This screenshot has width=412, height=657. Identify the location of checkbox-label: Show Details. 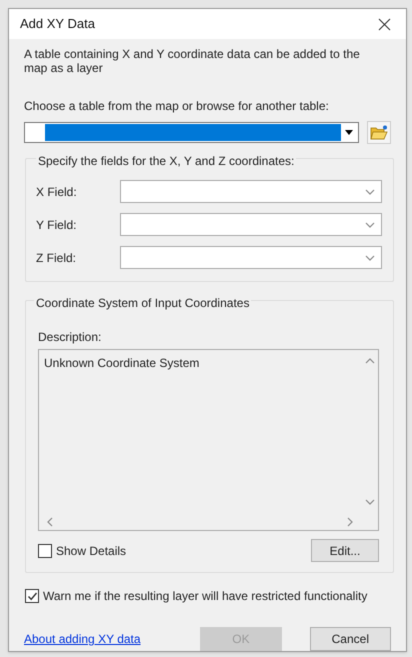
(91, 551).